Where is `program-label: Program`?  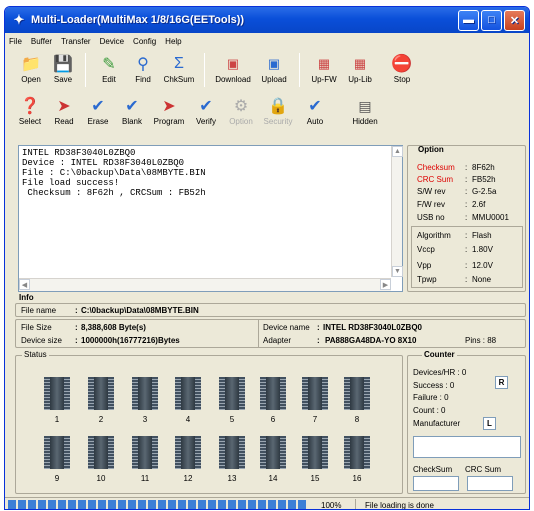 program-label: Program is located at coordinates (169, 121).